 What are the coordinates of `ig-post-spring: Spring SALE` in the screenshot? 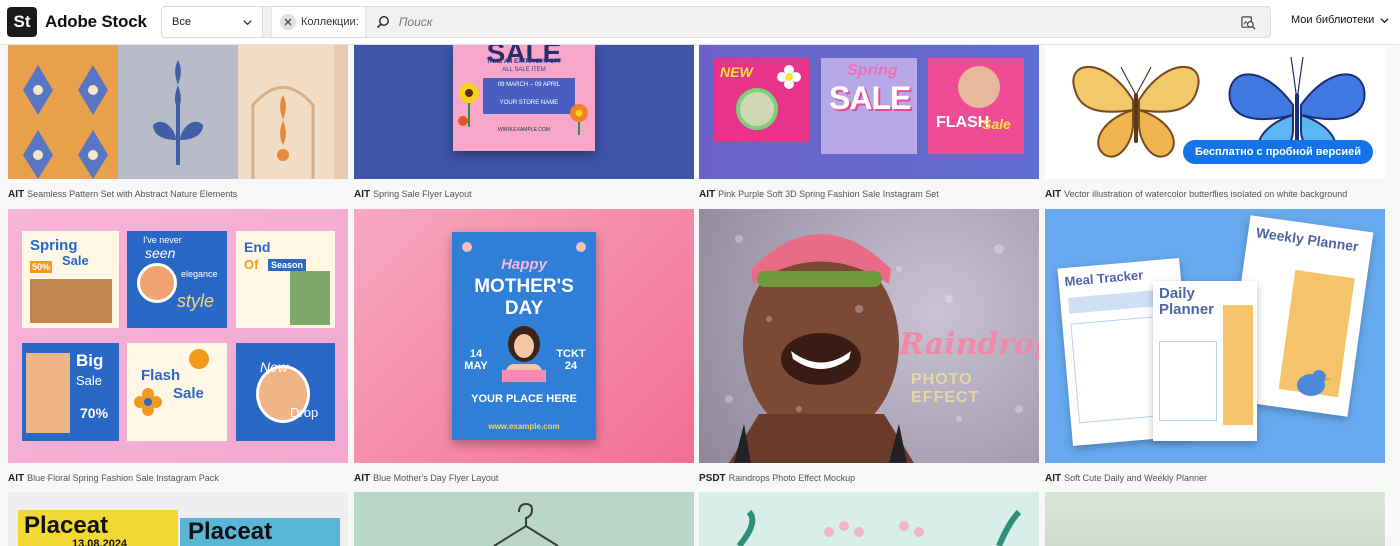 It's located at (869, 106).